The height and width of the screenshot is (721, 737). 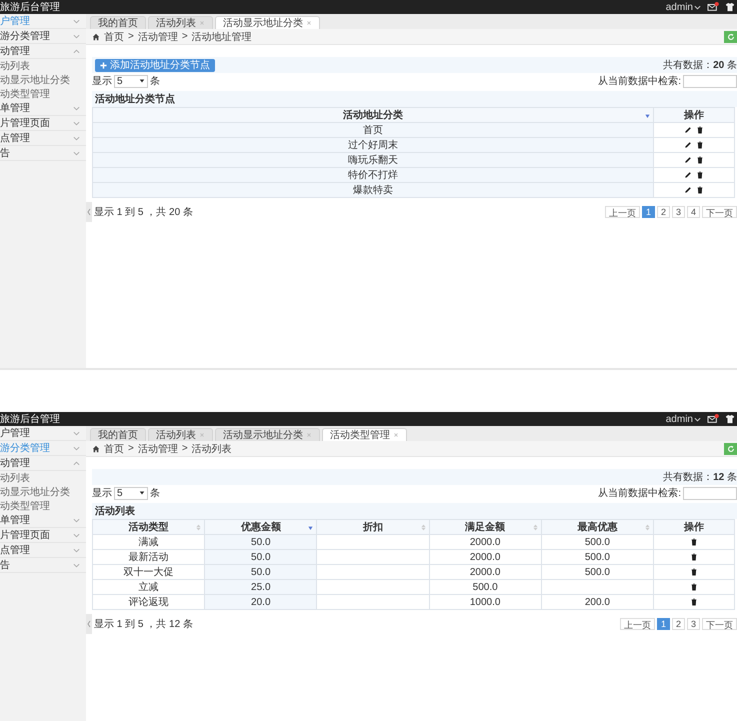 I want to click on column-header: 优惠金额, so click(x=260, y=527).